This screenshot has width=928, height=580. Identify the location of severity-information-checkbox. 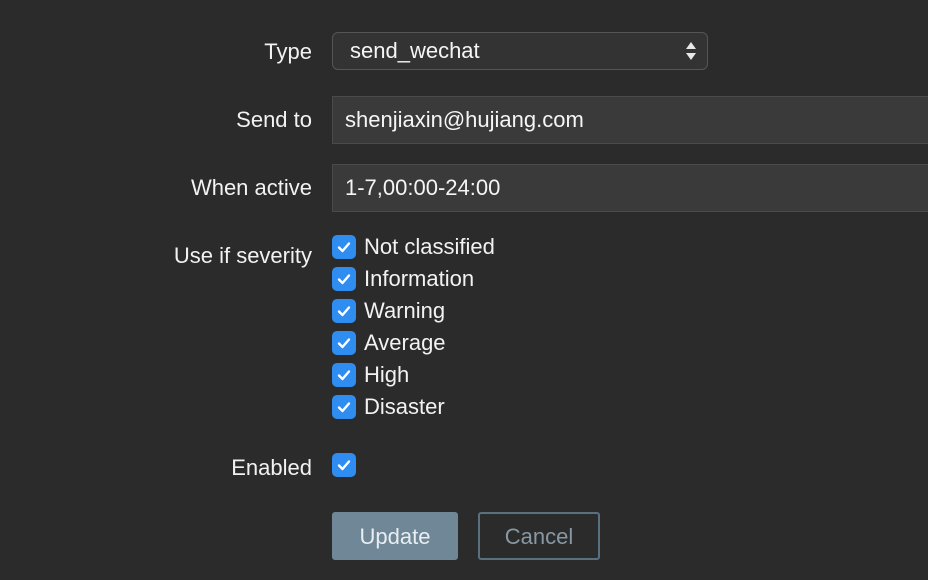
(344, 279).